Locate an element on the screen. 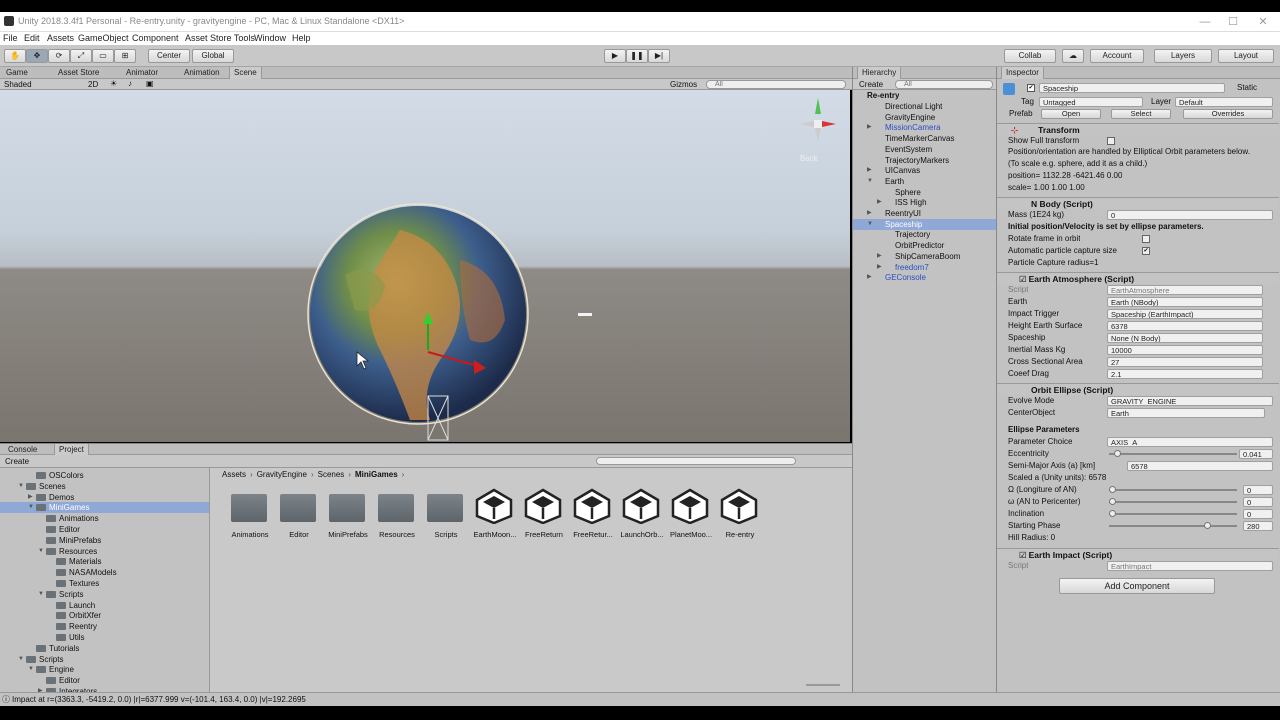 This screenshot has height=720, width=1280. hierarchy-item: ▶ MissionCamera is located at coordinates (925, 127).